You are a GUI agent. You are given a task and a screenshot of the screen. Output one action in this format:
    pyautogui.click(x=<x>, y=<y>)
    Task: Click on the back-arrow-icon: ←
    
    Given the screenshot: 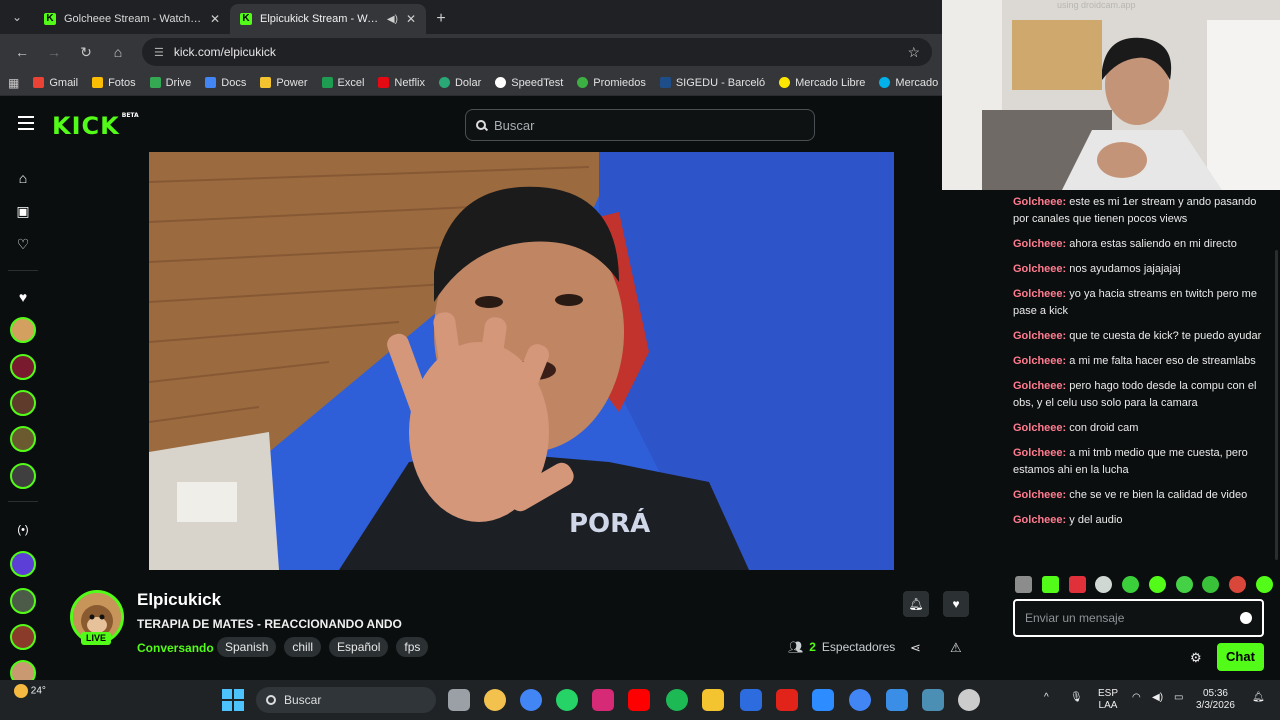 What is the action you would take?
    pyautogui.click(x=22, y=52)
    